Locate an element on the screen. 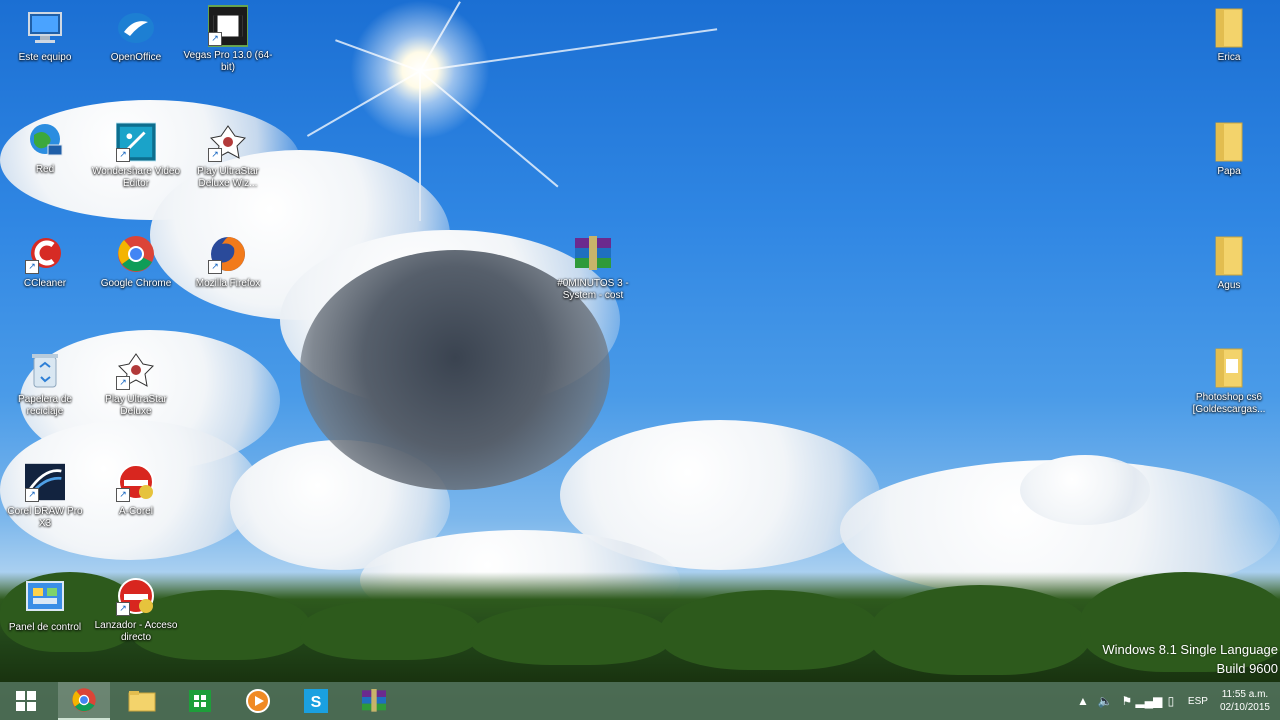 The width and height of the screenshot is (1280, 720). media-player-icon is located at coordinates (258, 701).